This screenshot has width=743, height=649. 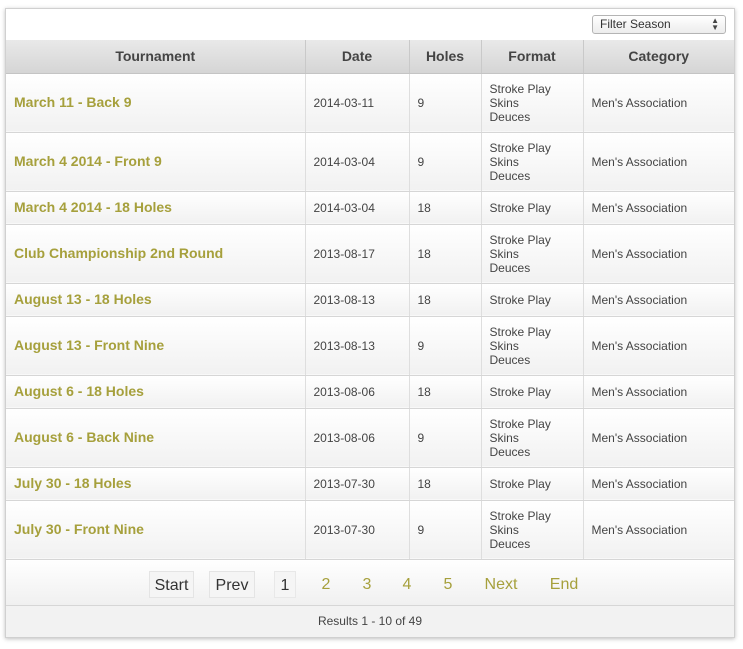 I want to click on tournament-cell: March 4 2014 - 18 Holes, so click(x=156, y=208).